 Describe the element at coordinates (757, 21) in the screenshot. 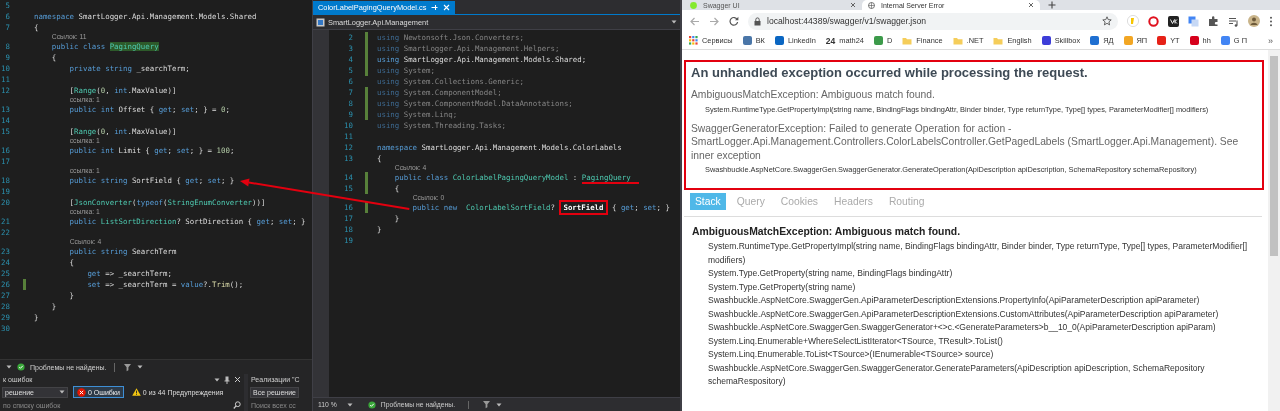

I see `lock-icon` at that location.